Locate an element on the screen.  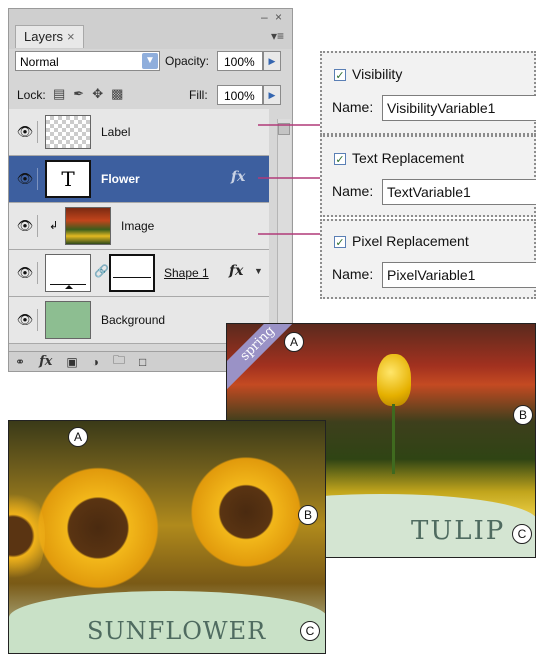
marker-a-sunflower: A is located at coordinates (78, 437).